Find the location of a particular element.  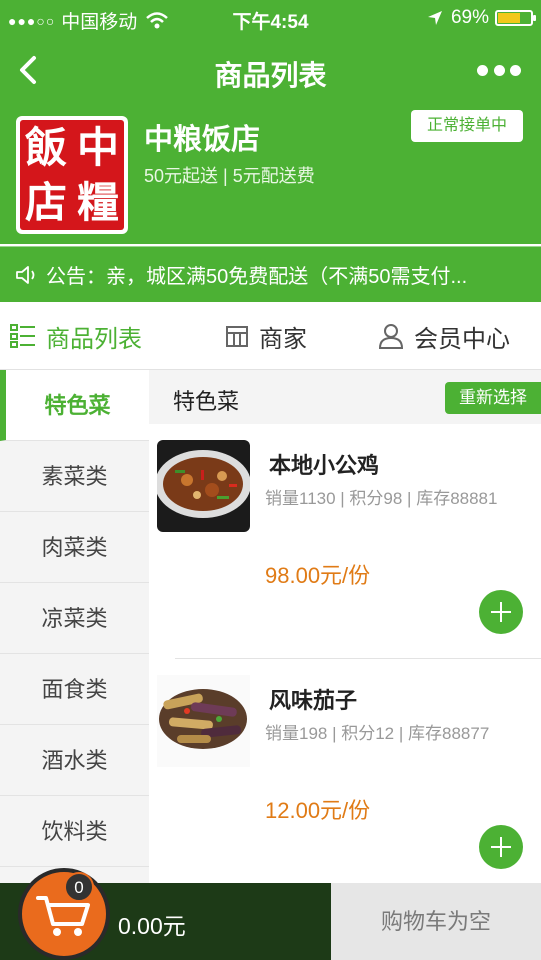

logo-seal: 飯 中 店 糧 is located at coordinates (72, 175).